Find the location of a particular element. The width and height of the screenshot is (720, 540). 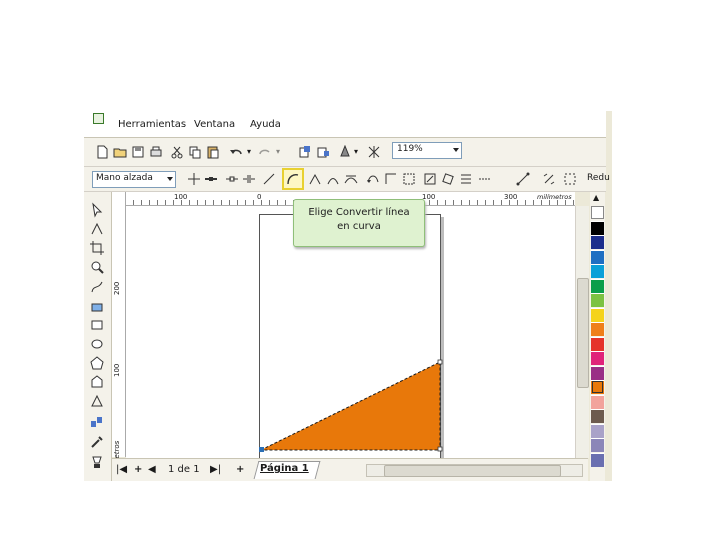

chevron-down-icon is located at coordinates (170, 179).